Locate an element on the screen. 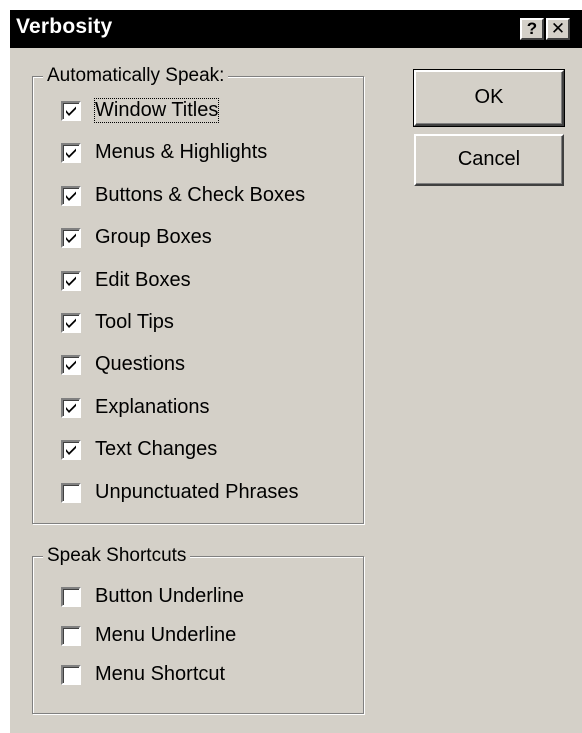 Image resolution: width=582 pixels, height=733 pixels. checkbox-row: Menu Underline is located at coordinates (193, 636).